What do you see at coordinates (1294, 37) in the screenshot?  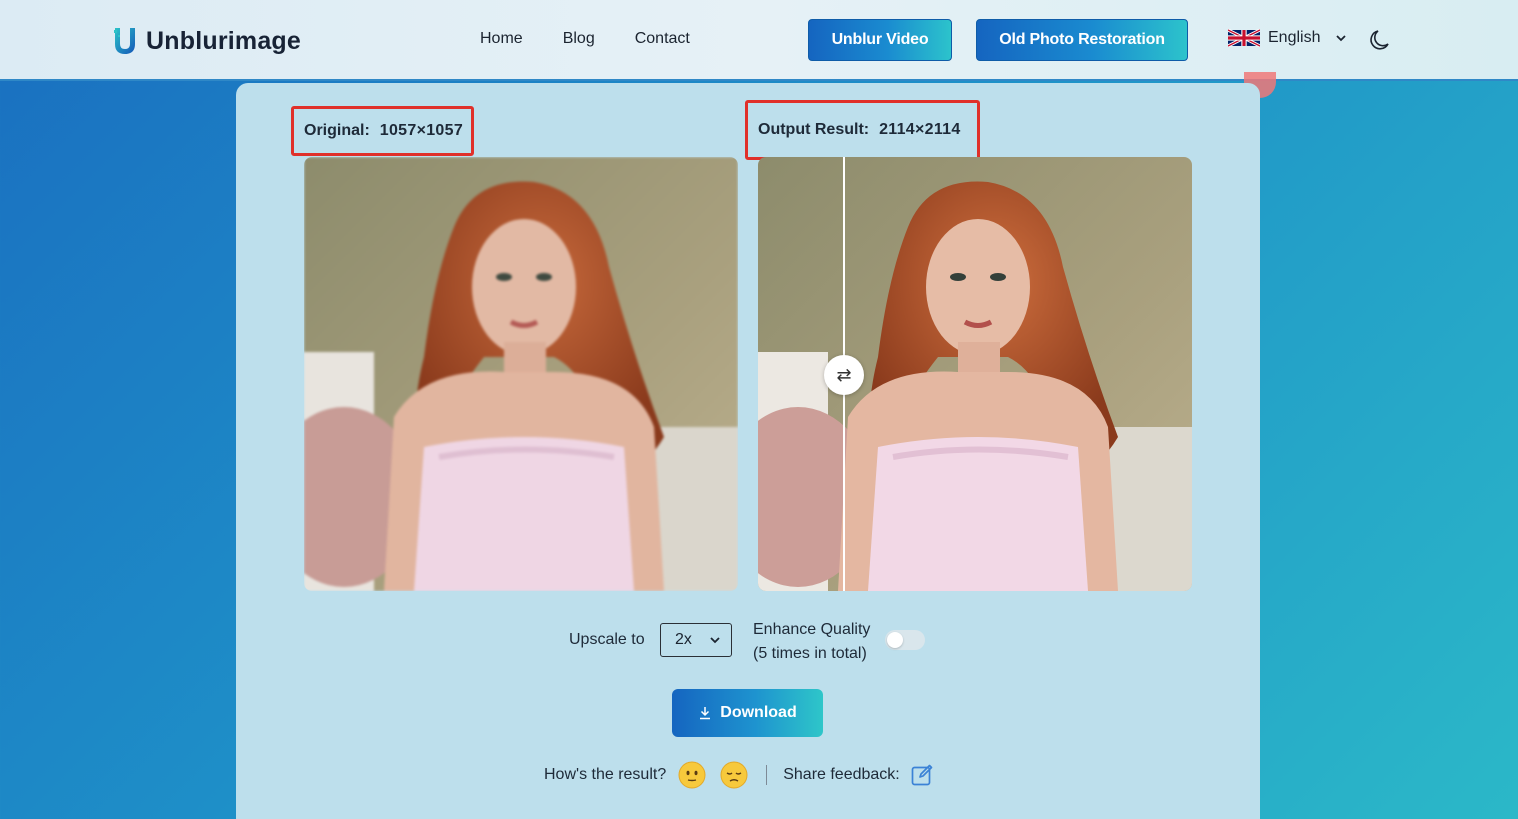 I see `language-label: English` at bounding box center [1294, 37].